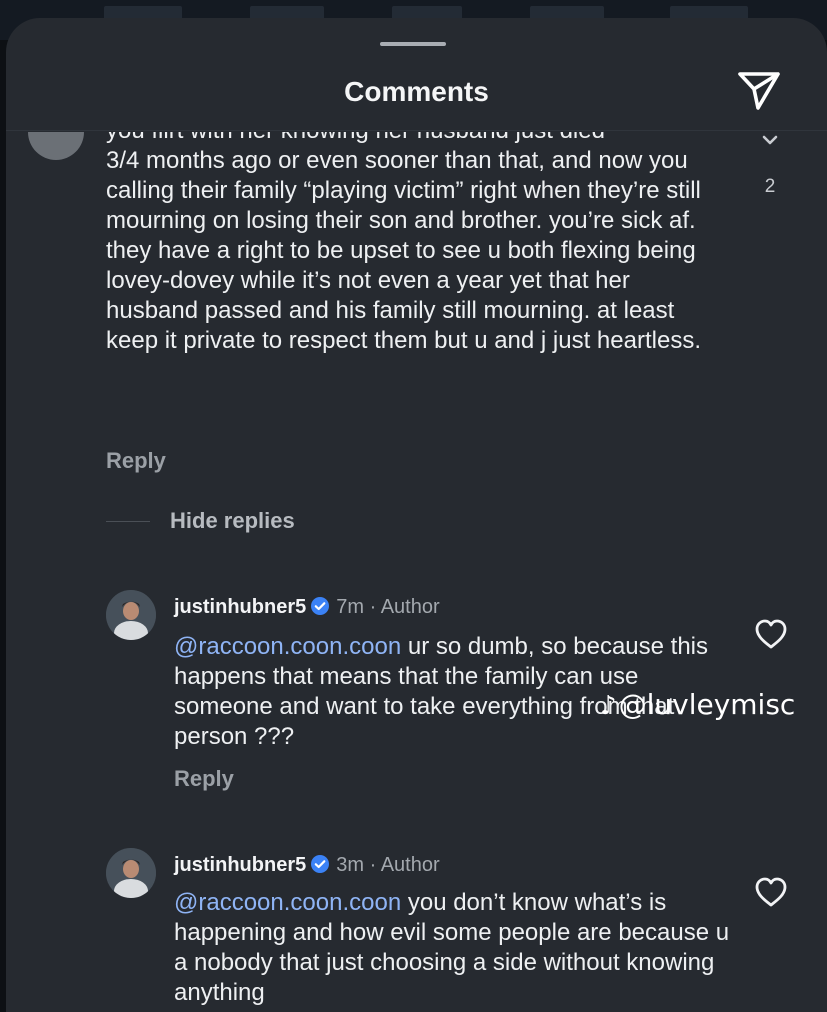 This screenshot has height=1012, width=827. What do you see at coordinates (770, 141) in the screenshot?
I see `chevron-down-icon` at bounding box center [770, 141].